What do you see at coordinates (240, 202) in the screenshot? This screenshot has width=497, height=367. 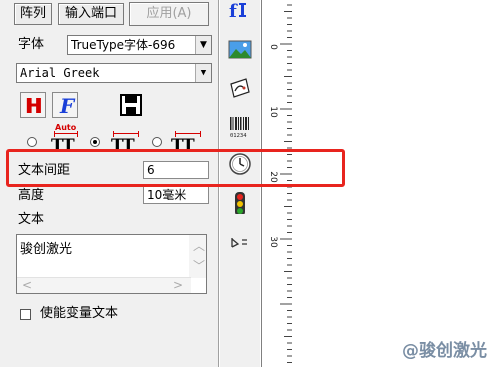 I see `traffic-light-icon` at bounding box center [240, 202].